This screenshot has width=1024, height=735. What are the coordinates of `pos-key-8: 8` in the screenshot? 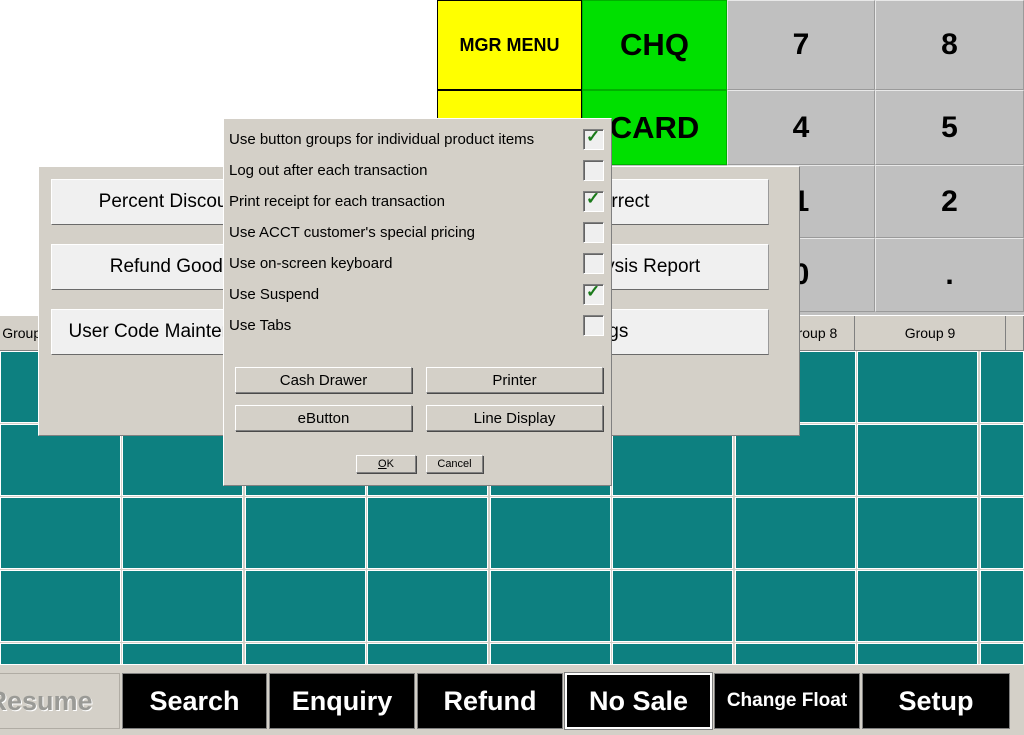 It's located at (949, 45).